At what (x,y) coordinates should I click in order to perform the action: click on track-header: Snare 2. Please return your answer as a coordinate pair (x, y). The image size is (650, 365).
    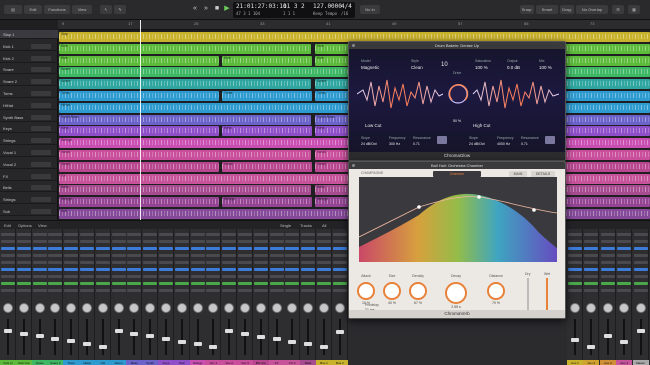
    Looking at the image, I should click on (29, 82).